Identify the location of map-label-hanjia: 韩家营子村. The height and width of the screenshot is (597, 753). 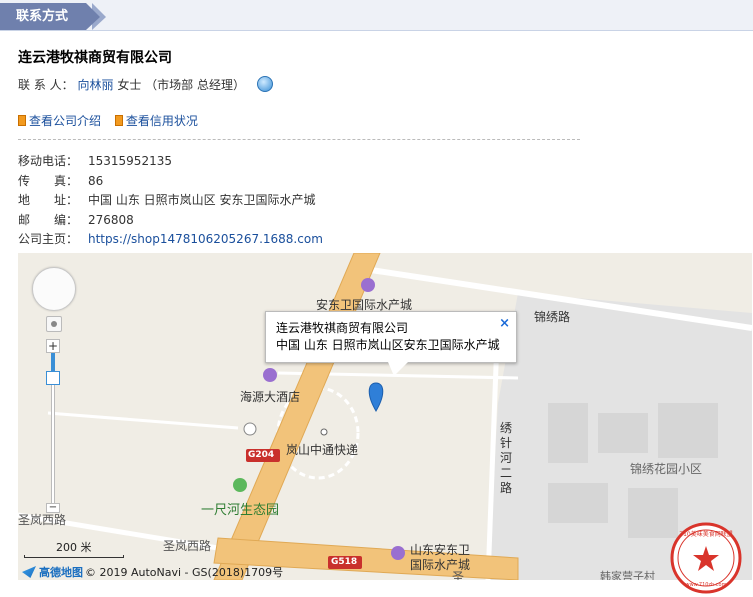
(627, 575).